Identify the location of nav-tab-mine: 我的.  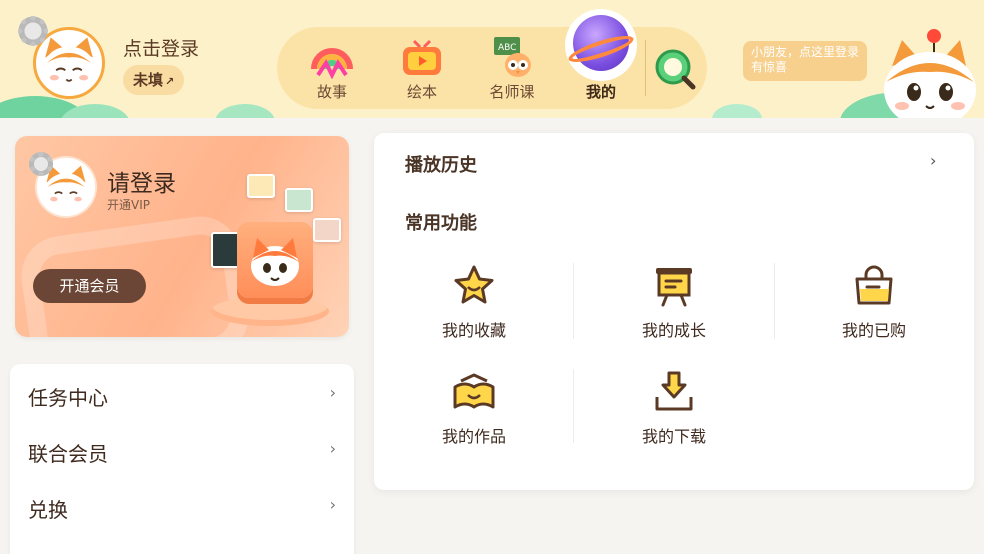
(601, 68).